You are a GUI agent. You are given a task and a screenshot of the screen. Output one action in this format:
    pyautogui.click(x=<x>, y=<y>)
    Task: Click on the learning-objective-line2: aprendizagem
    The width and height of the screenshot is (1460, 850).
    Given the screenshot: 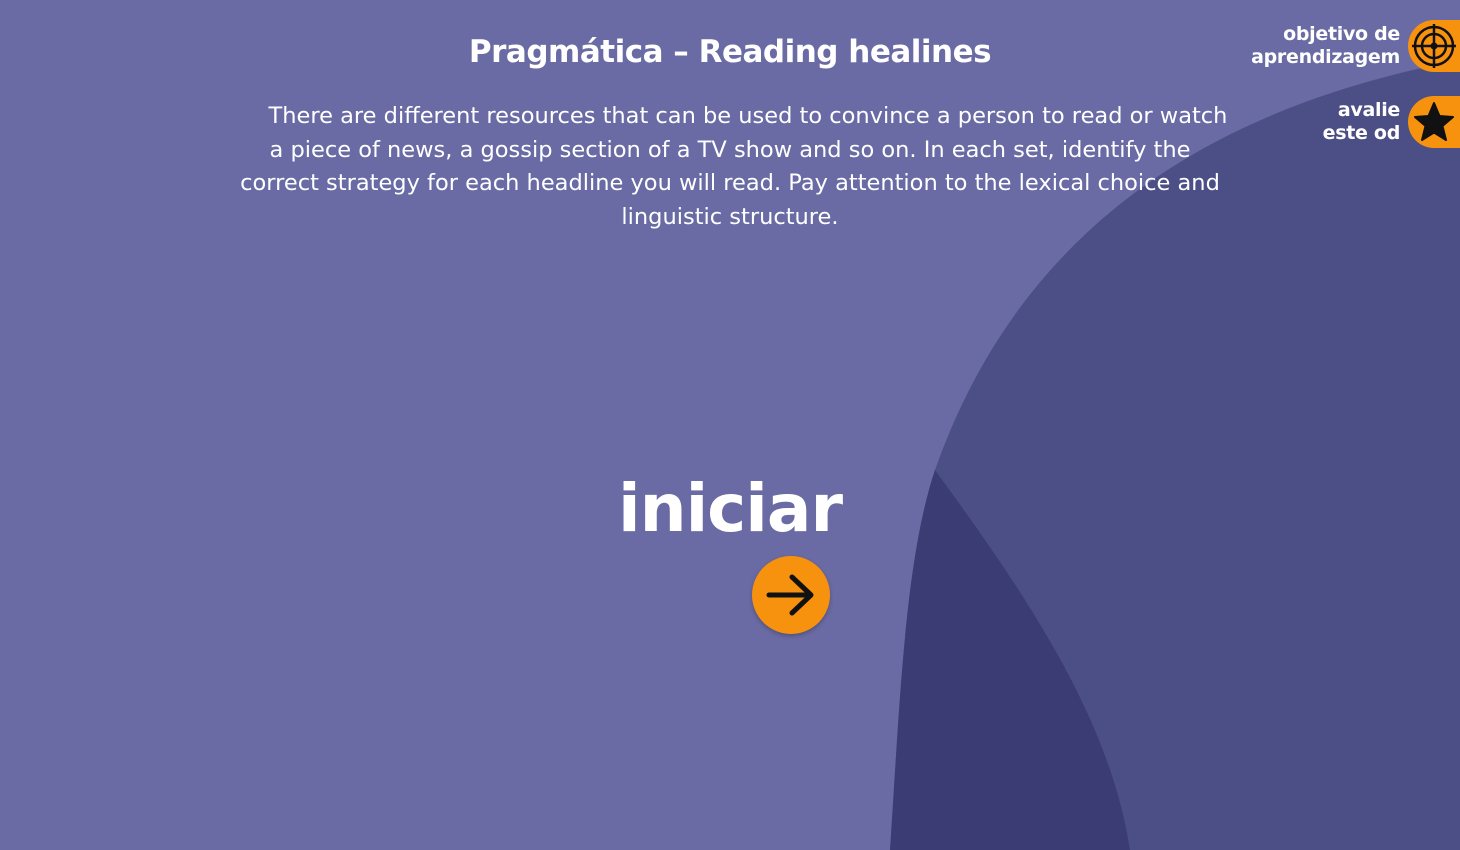 What is the action you would take?
    pyautogui.click(x=1325, y=57)
    